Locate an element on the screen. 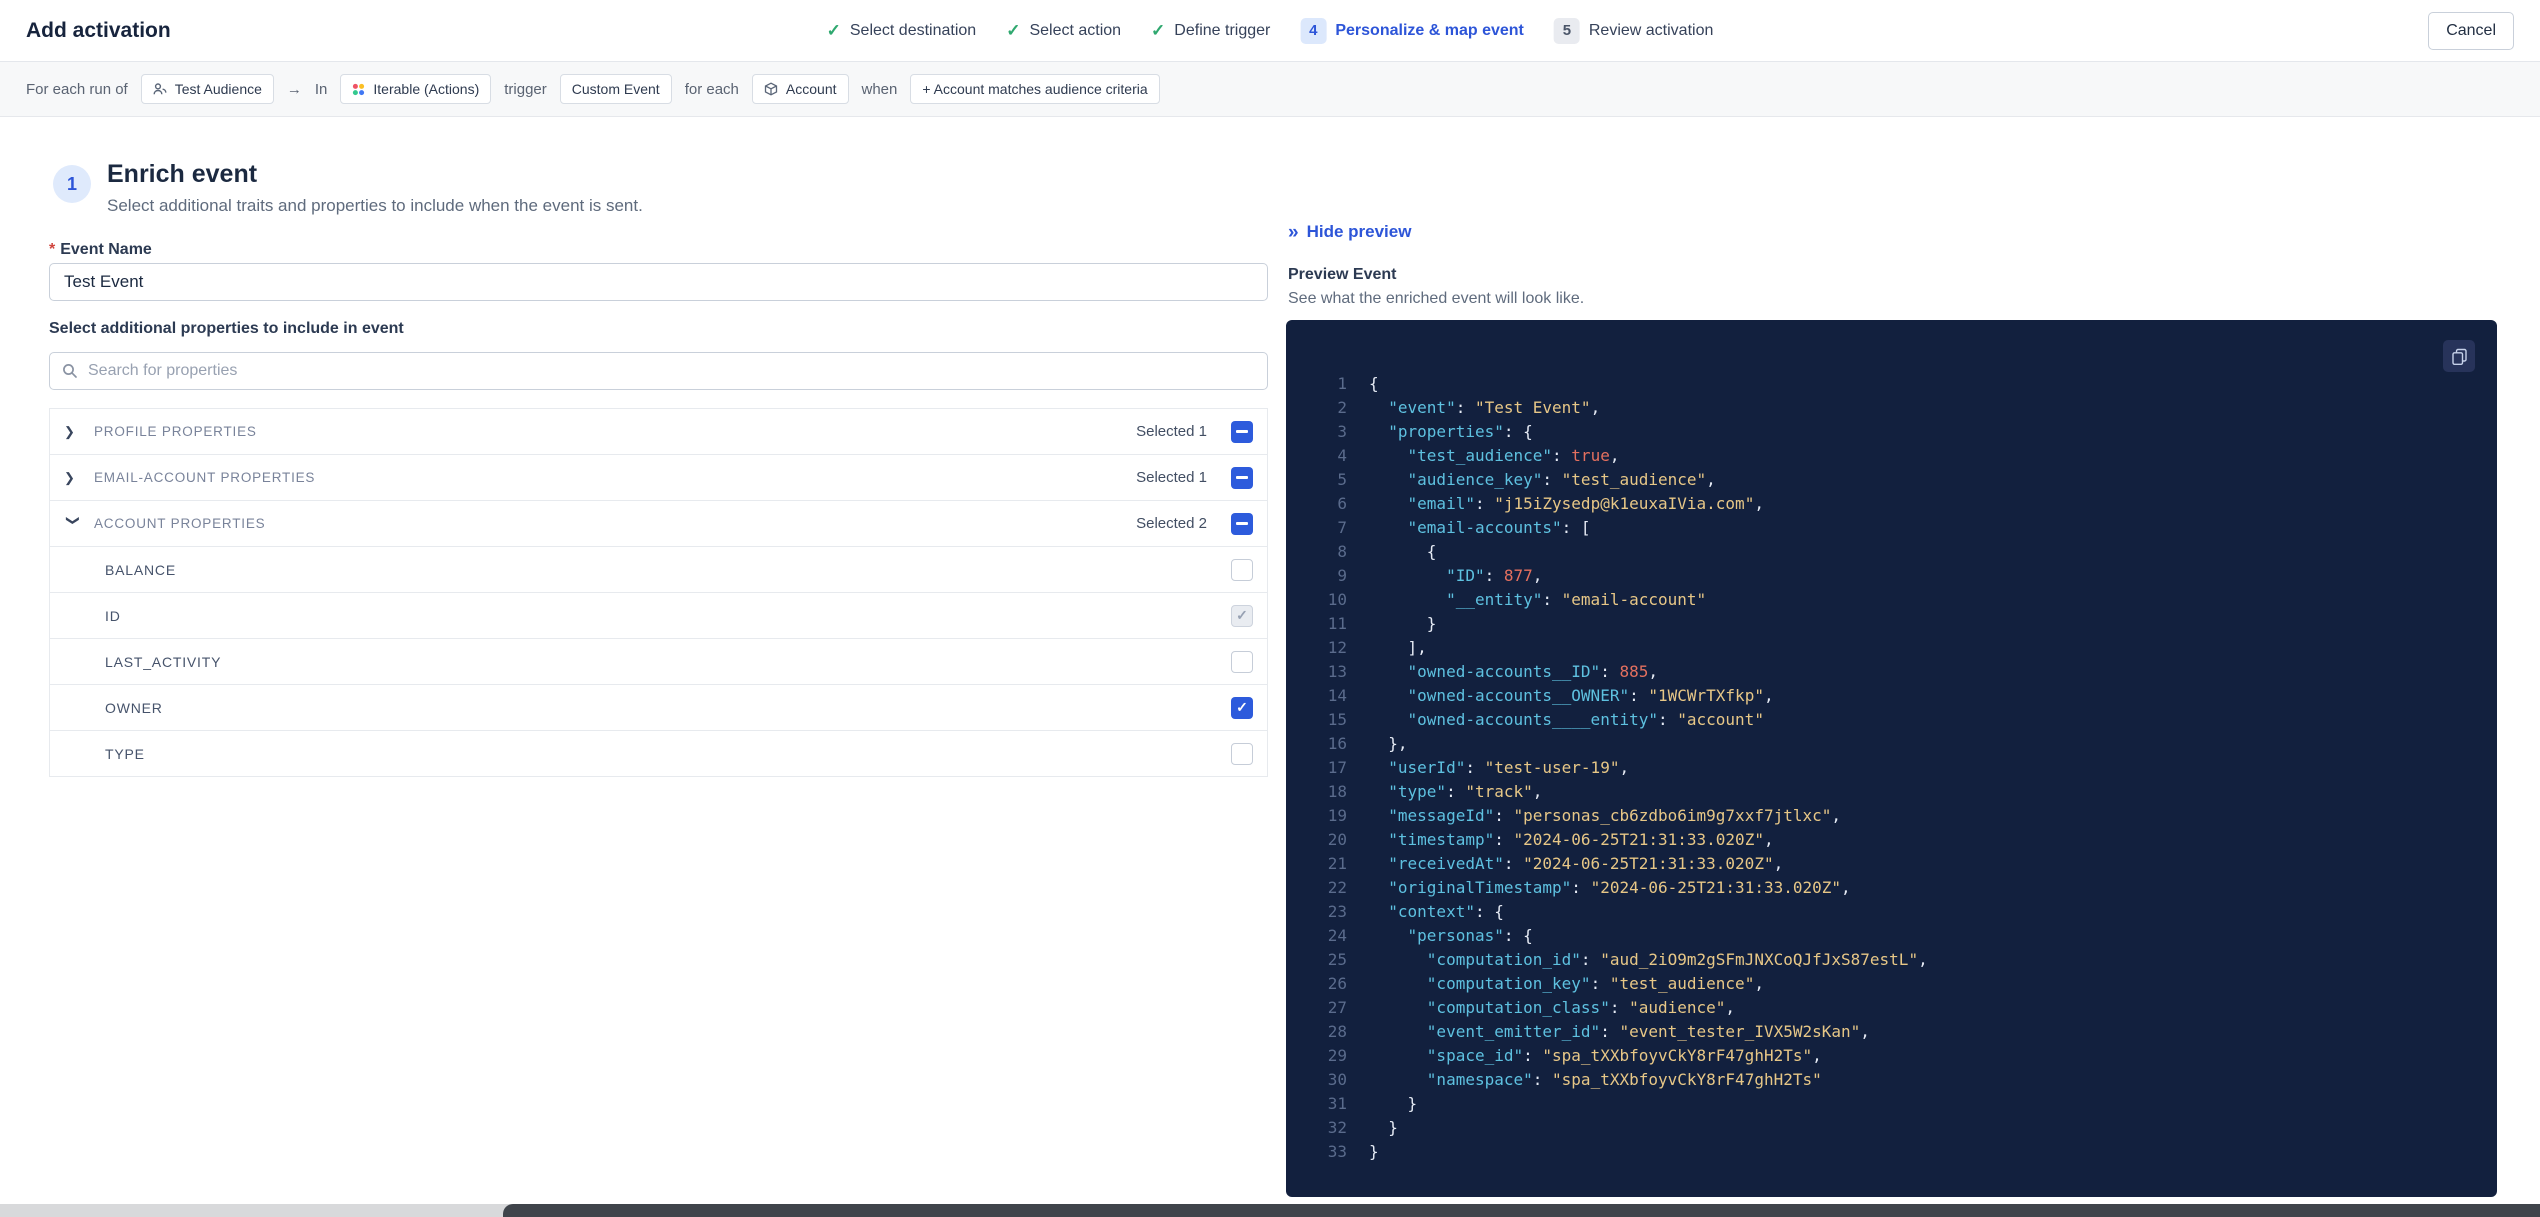 This screenshot has width=2540, height=1217. code-text: } is located at coordinates (1383, 1127).